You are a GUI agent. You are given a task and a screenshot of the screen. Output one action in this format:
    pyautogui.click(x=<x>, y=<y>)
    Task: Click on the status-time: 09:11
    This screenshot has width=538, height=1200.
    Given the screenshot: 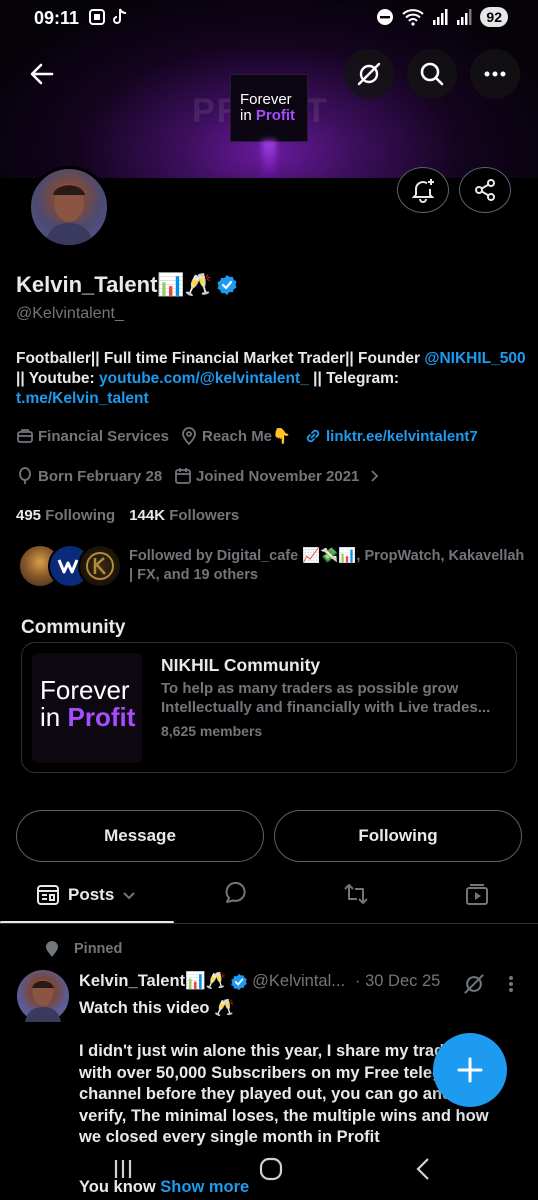 What is the action you would take?
    pyautogui.click(x=57, y=18)
    